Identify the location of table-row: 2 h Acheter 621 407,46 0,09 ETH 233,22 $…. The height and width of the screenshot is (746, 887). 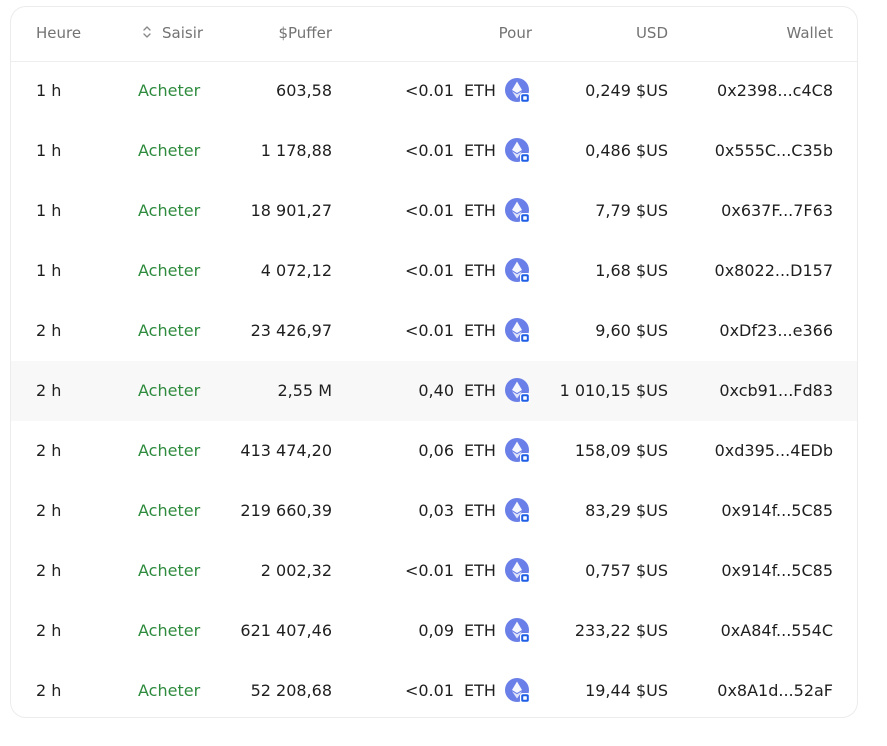
(434, 631).